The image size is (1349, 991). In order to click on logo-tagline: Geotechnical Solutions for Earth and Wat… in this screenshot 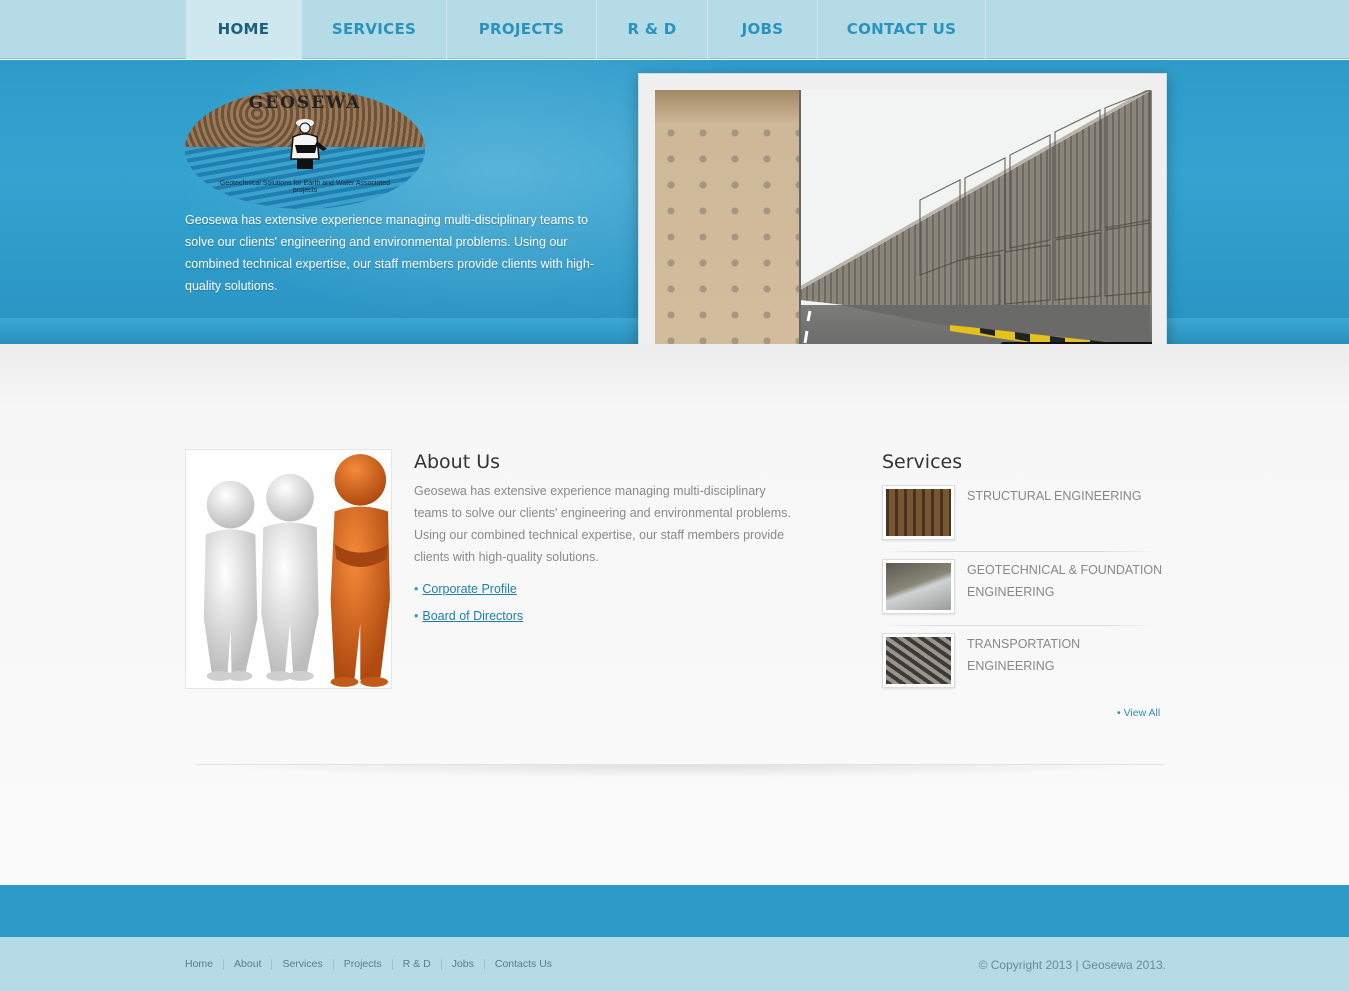, I will do `click(305, 187)`.